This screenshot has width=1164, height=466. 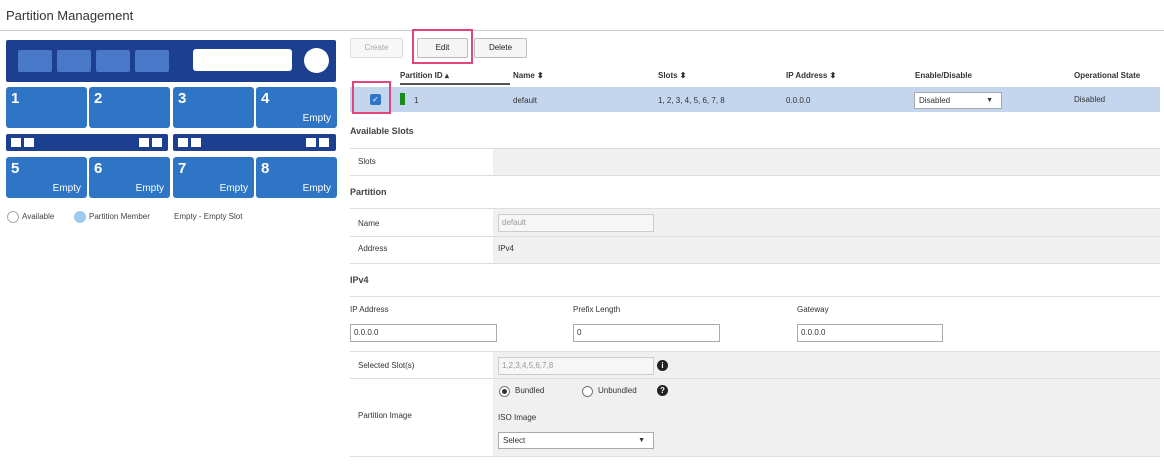 I want to click on slots-label: Slots, so click(x=367, y=161).